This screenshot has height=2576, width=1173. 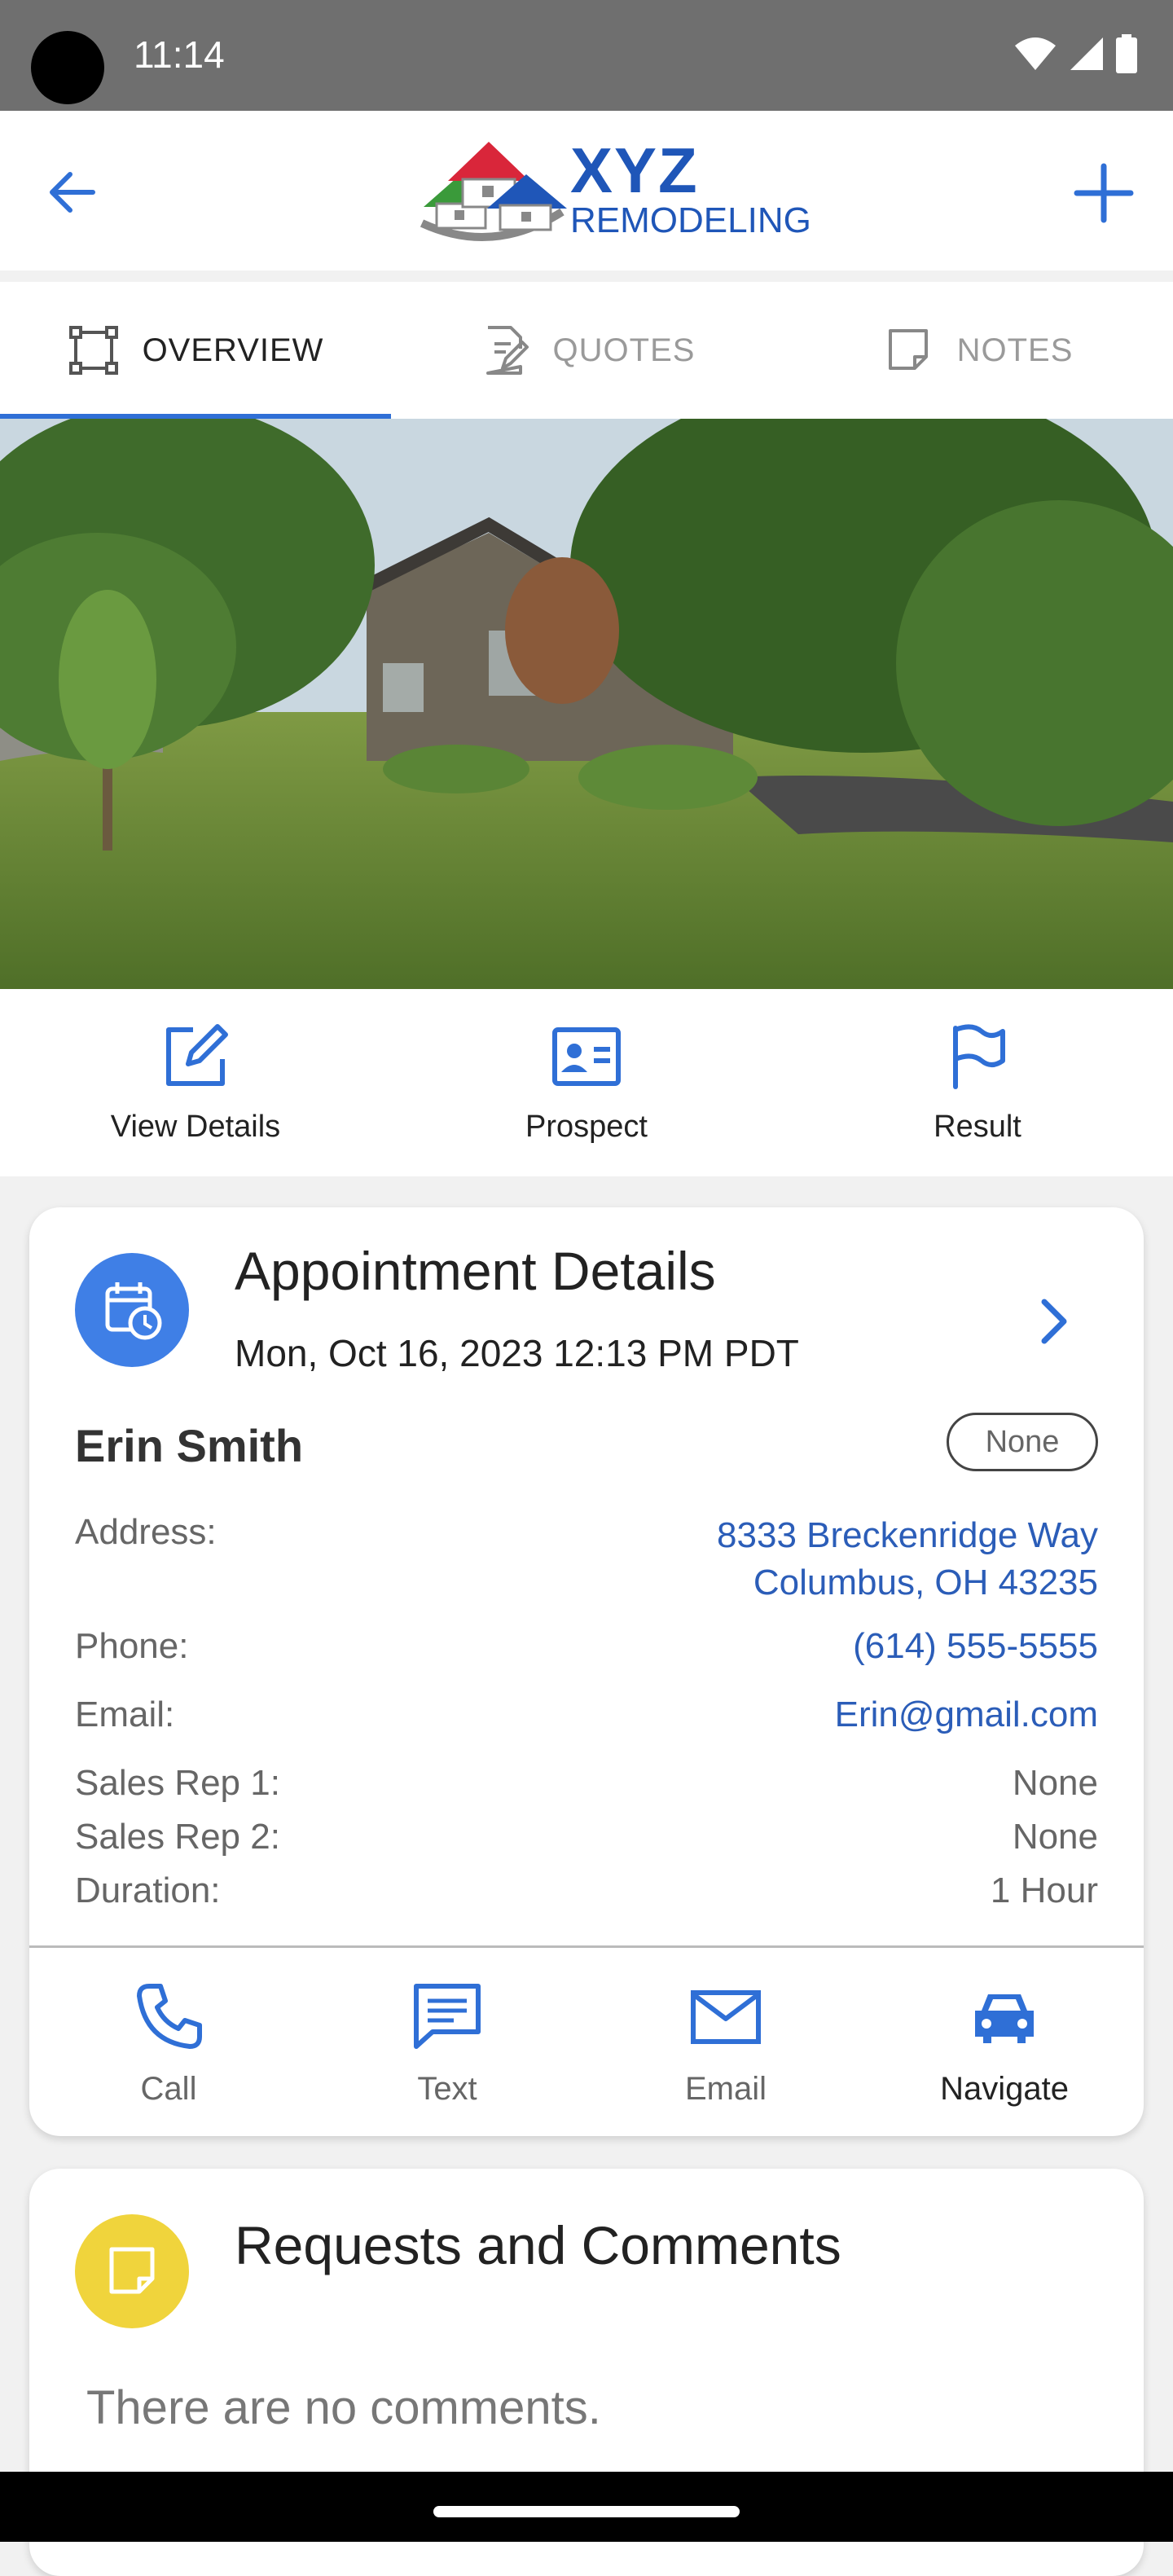 What do you see at coordinates (343, 2407) in the screenshot?
I see `empty-comments-text: There are no comments.` at bounding box center [343, 2407].